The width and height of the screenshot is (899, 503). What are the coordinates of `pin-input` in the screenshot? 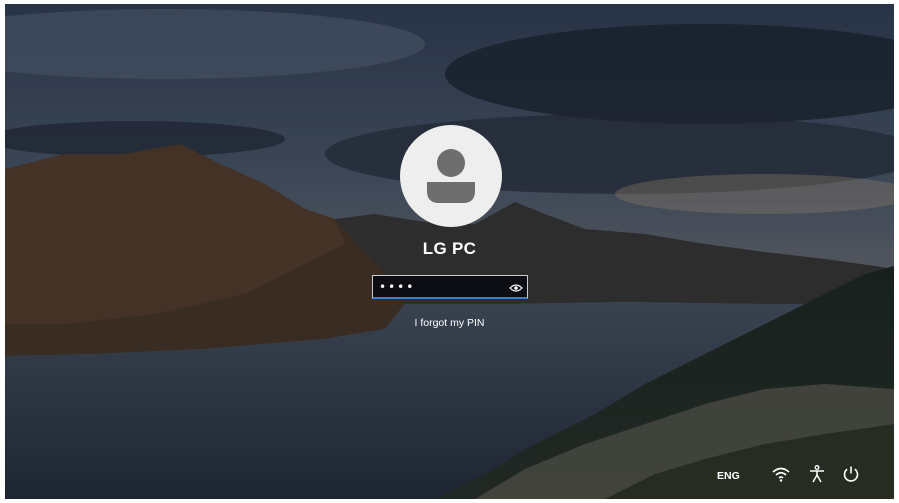 It's located at (439, 287).